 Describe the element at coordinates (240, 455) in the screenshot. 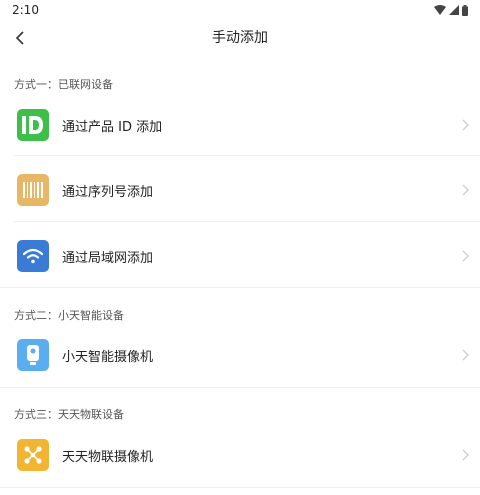

I see `tiantian-camera-row: 天天物联摄像机` at that location.